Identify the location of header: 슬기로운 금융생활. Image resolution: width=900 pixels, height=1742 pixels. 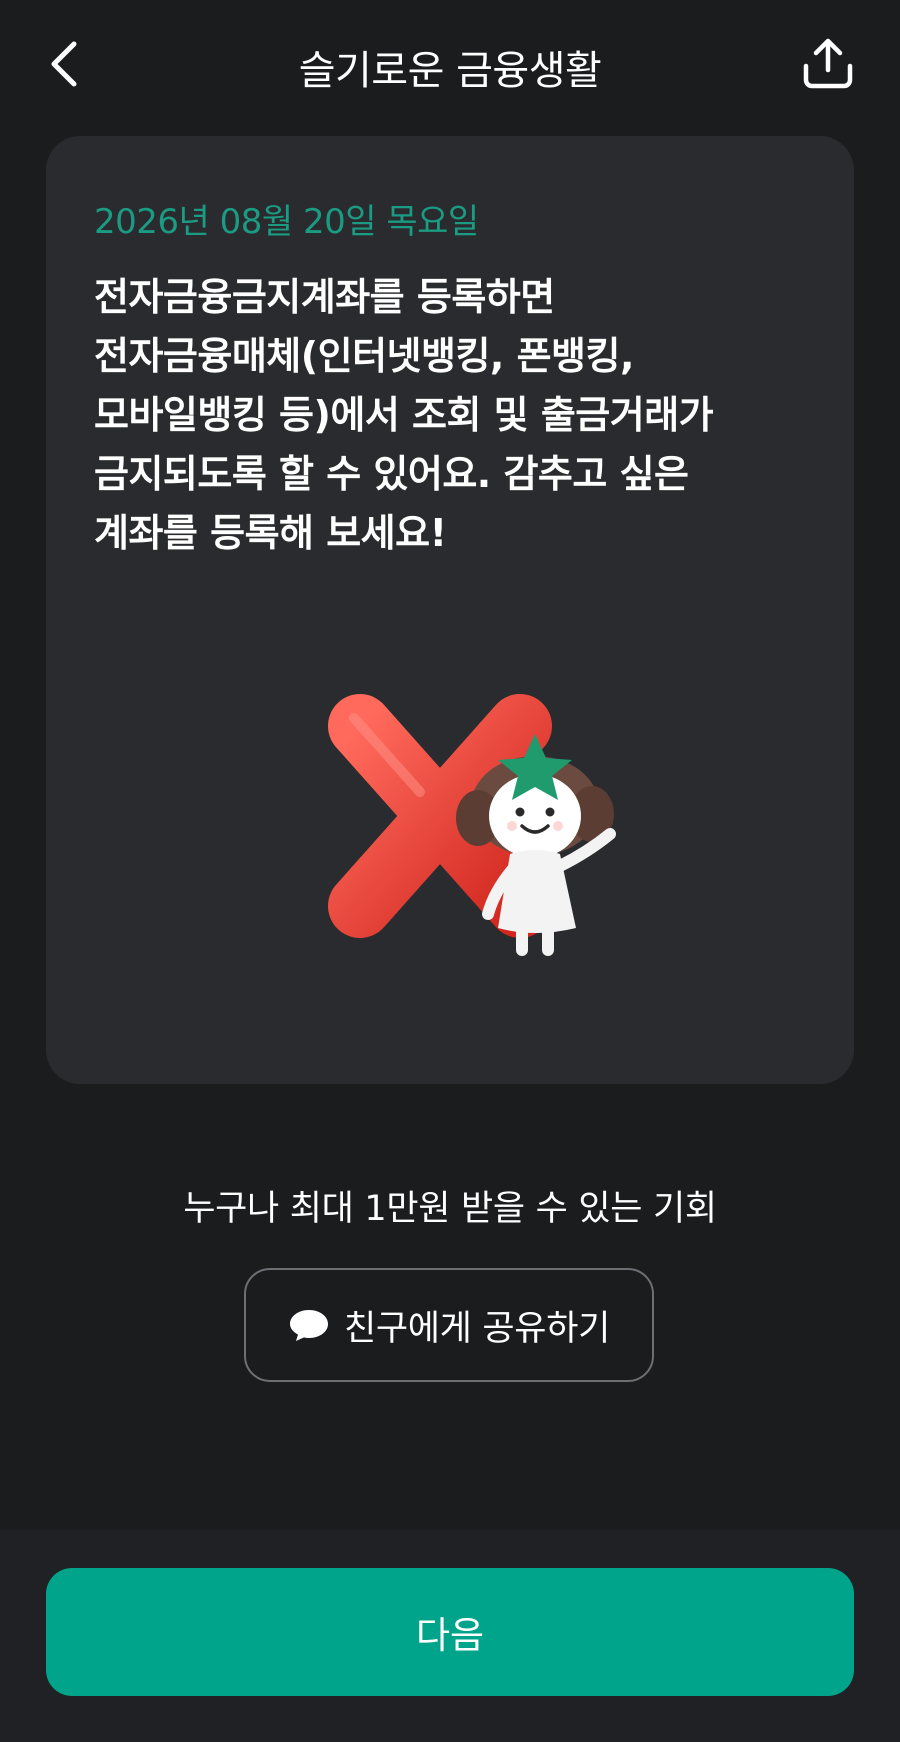
(450, 65).